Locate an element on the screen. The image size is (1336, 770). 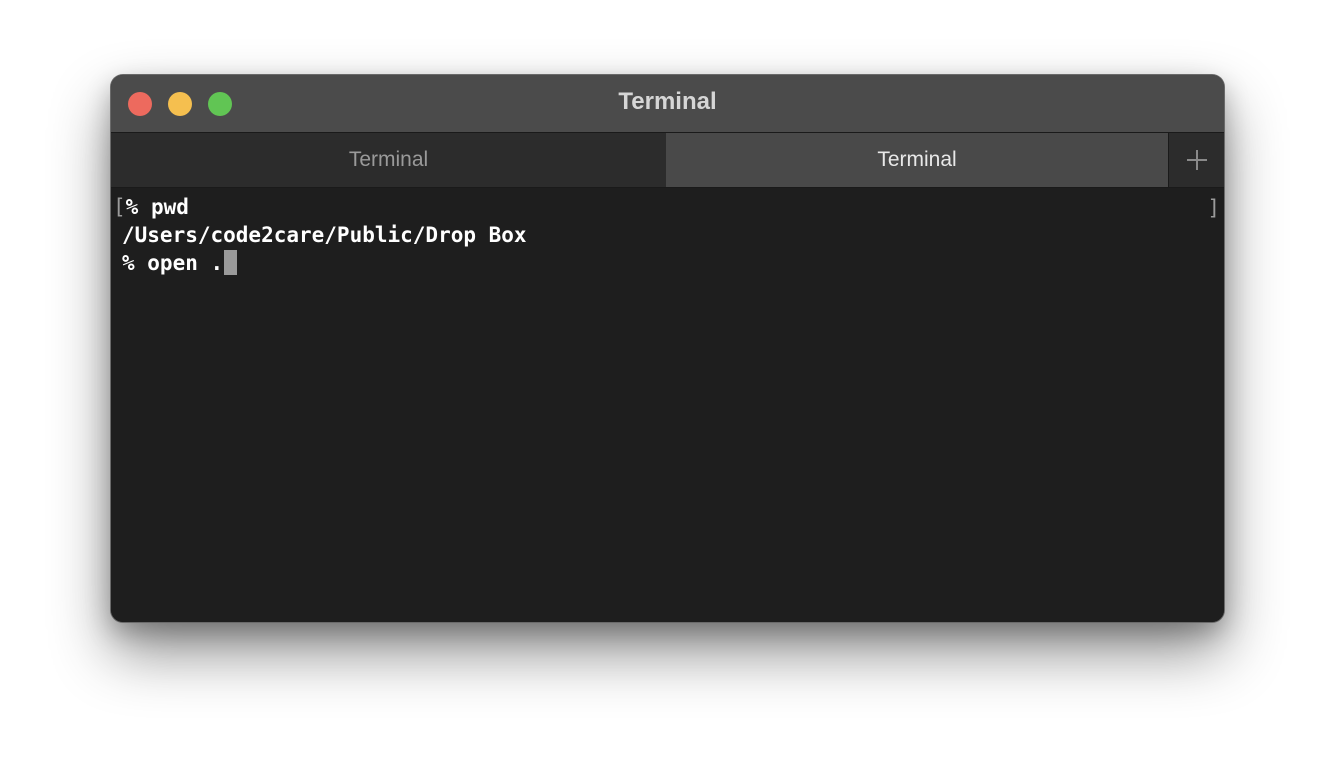
right-bracket: ] is located at coordinates (1213, 208).